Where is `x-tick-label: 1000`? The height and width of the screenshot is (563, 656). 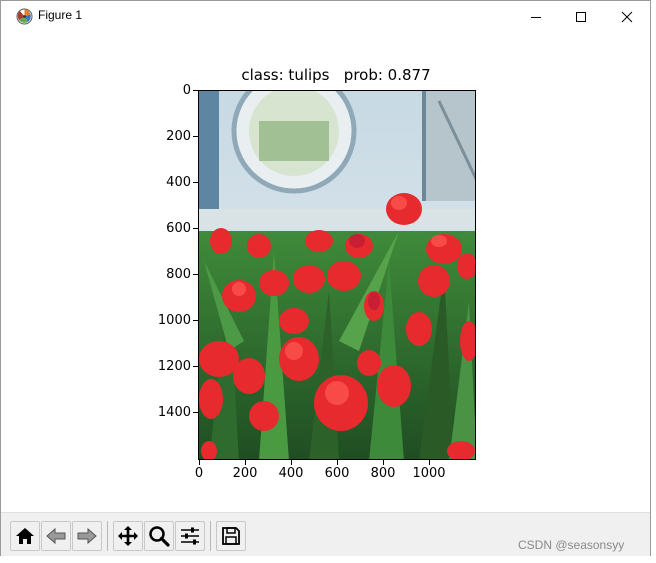
x-tick-label: 1000 is located at coordinates (429, 473).